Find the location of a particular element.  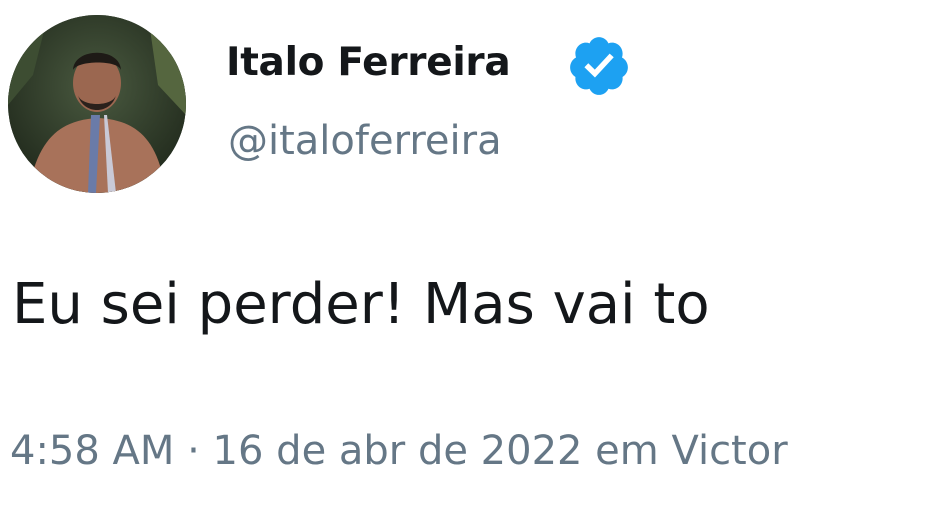

avatar-photo-icon is located at coordinates (97, 104).